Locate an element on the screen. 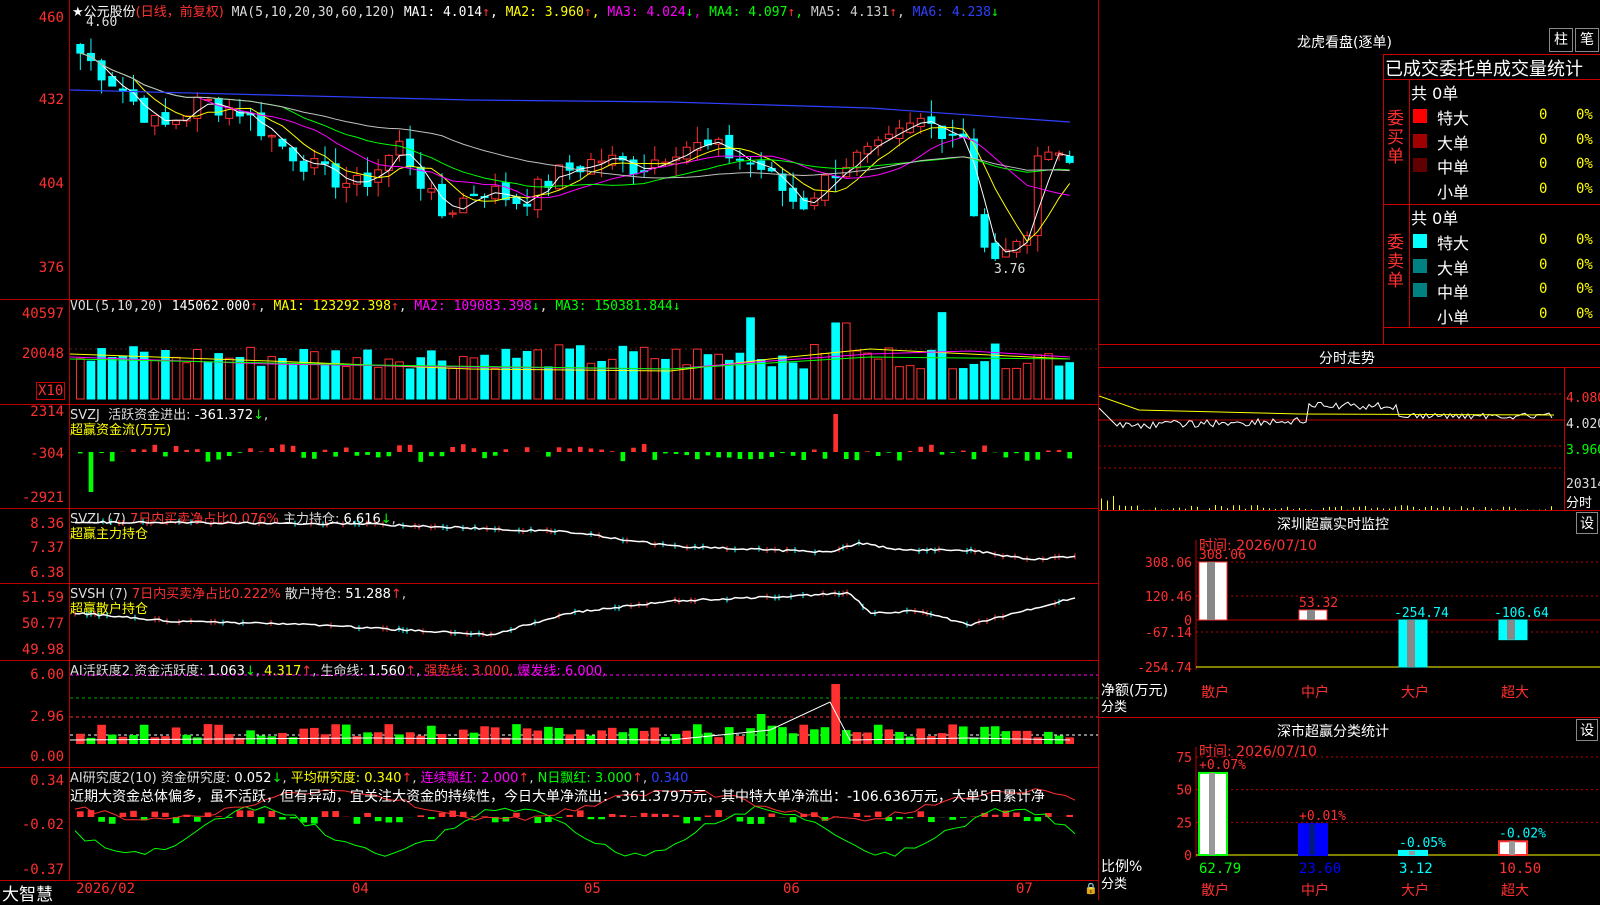 This screenshot has height=905, width=1600. y-tick: 50 is located at coordinates (1184, 791).